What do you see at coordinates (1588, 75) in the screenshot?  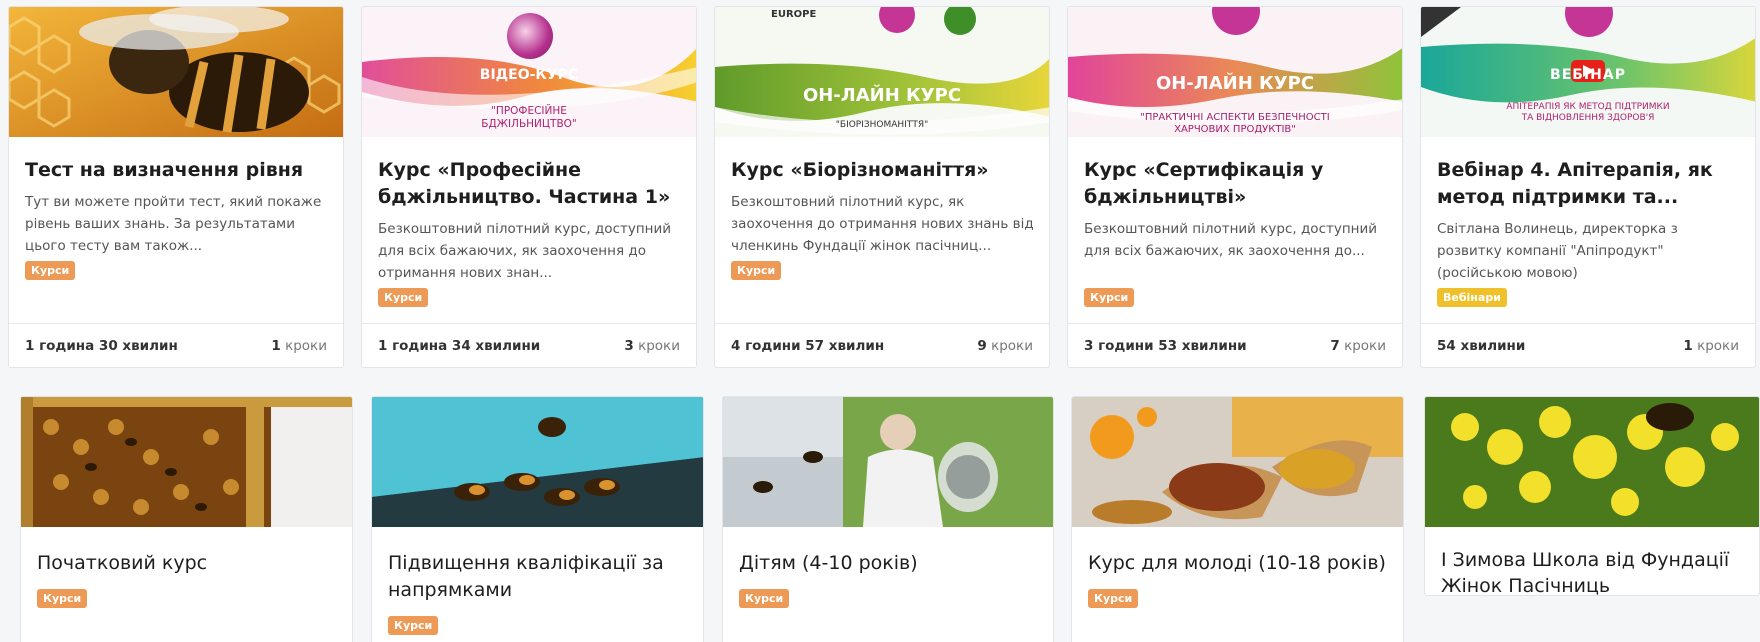 I see `banner-heading: ВЕБІНАР` at bounding box center [1588, 75].